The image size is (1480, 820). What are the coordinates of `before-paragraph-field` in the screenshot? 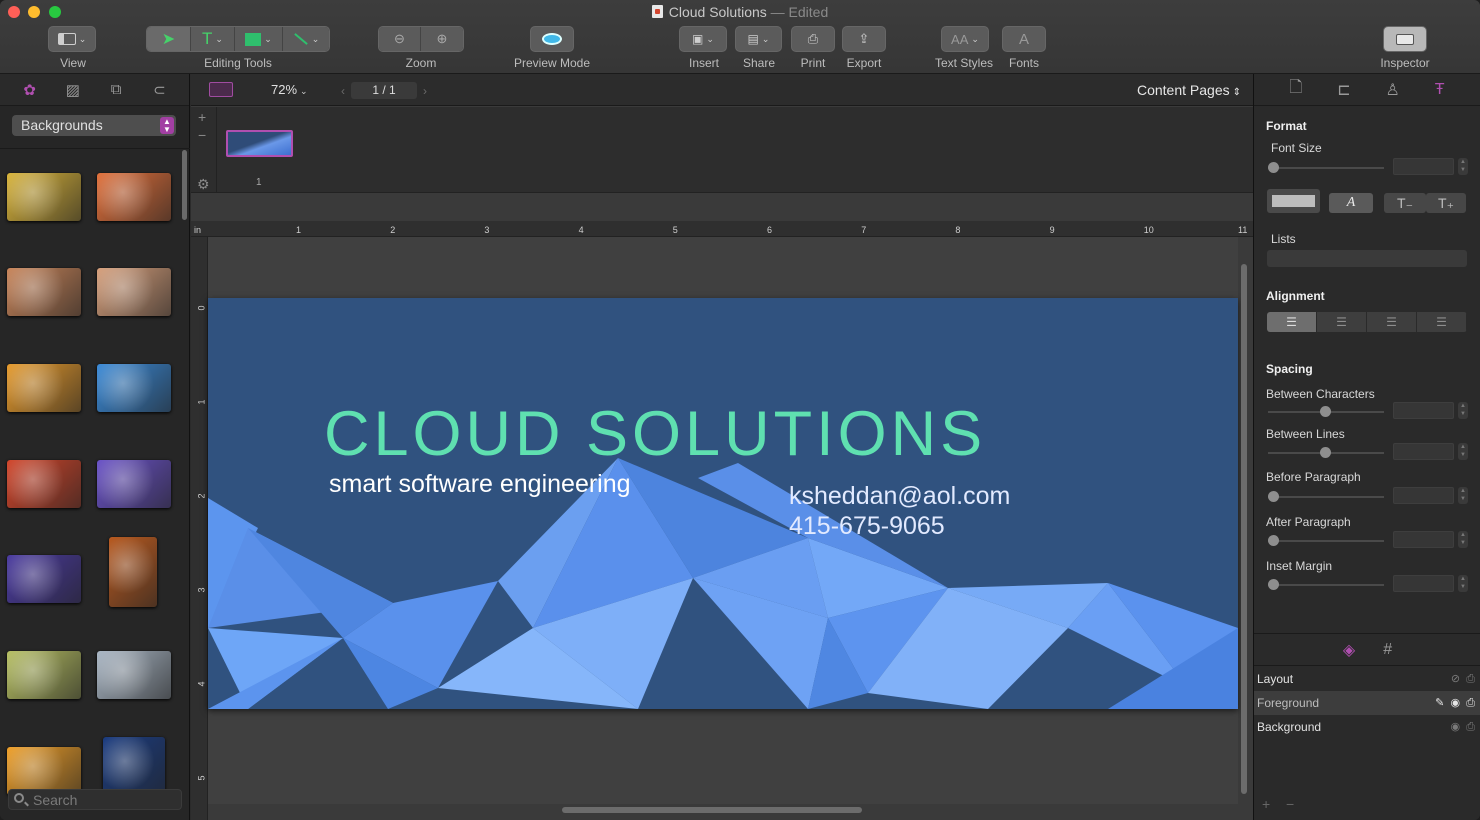 It's located at (1423, 495).